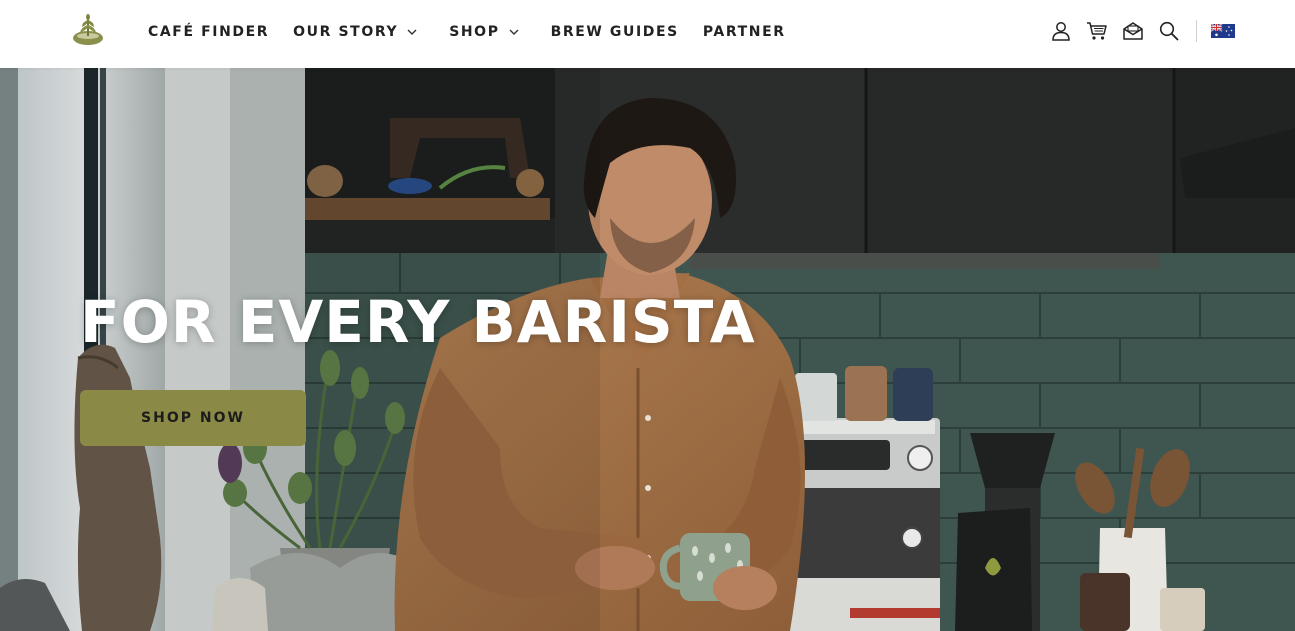 Image resolution: width=1295 pixels, height=631 pixels. What do you see at coordinates (1223, 31) in the screenshot?
I see `australia-flag-icon` at bounding box center [1223, 31].